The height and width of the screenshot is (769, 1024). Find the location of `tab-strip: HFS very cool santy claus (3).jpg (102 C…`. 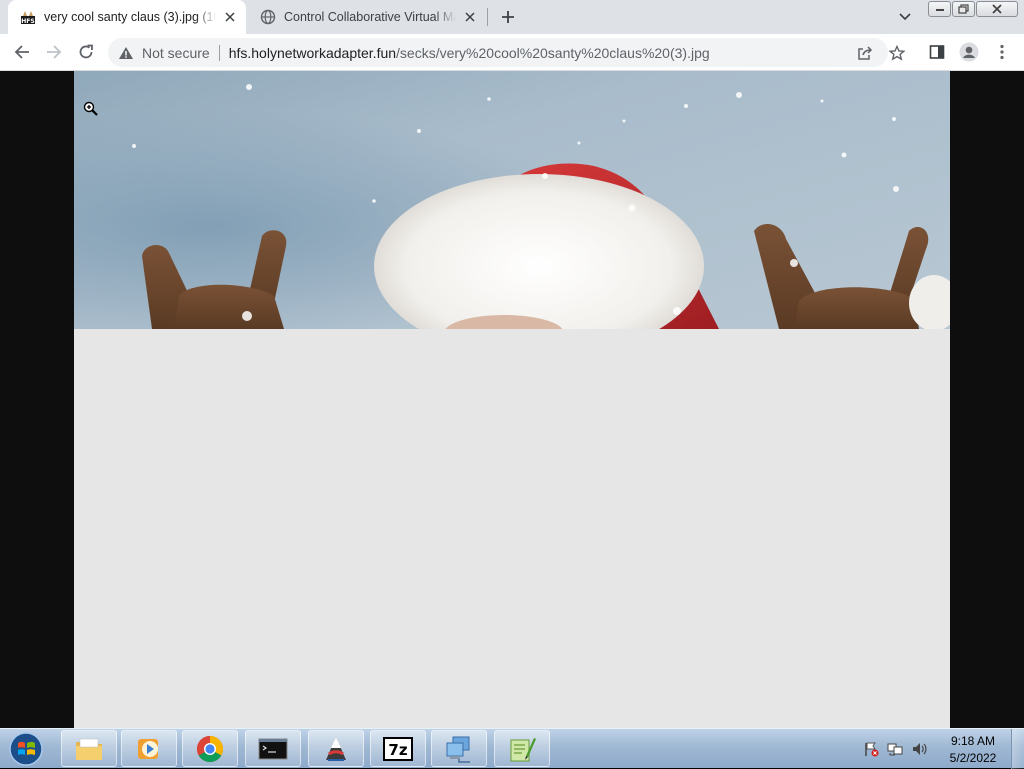

tab-strip: HFS very cool santy claus (3).jpg (102 C… is located at coordinates (512, 17).